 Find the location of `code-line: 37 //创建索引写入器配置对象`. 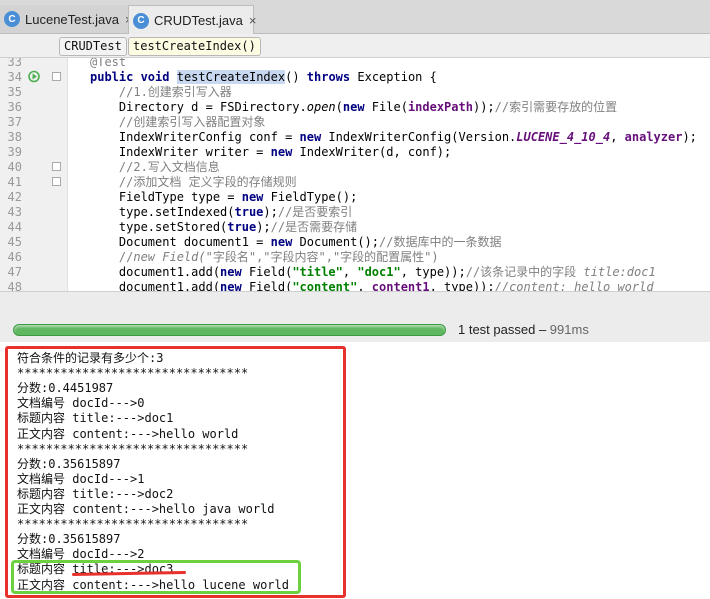

code-line: 37 //创建索引写入器配置对象 is located at coordinates (355, 122).